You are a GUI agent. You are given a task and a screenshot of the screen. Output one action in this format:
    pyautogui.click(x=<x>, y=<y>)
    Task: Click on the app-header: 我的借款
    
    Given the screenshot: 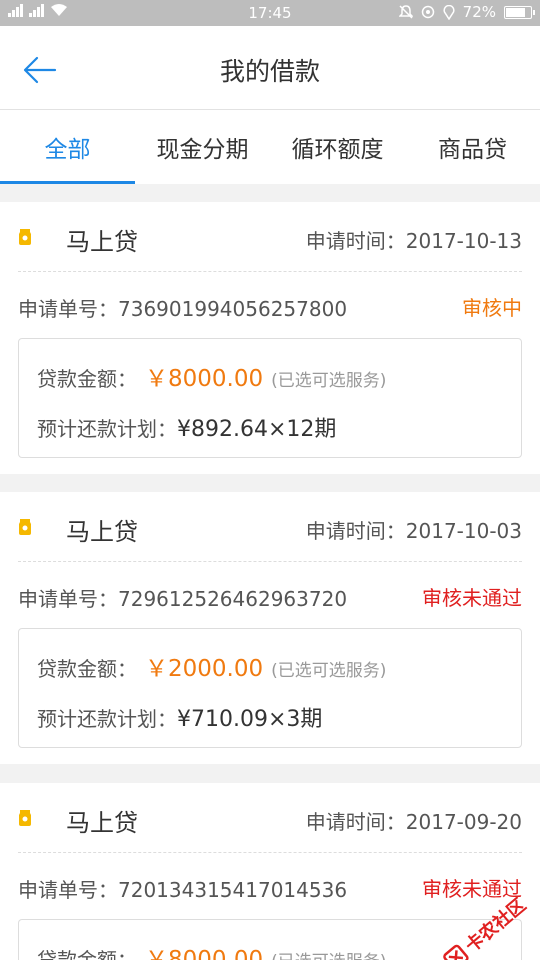 What is the action you would take?
    pyautogui.click(x=270, y=68)
    